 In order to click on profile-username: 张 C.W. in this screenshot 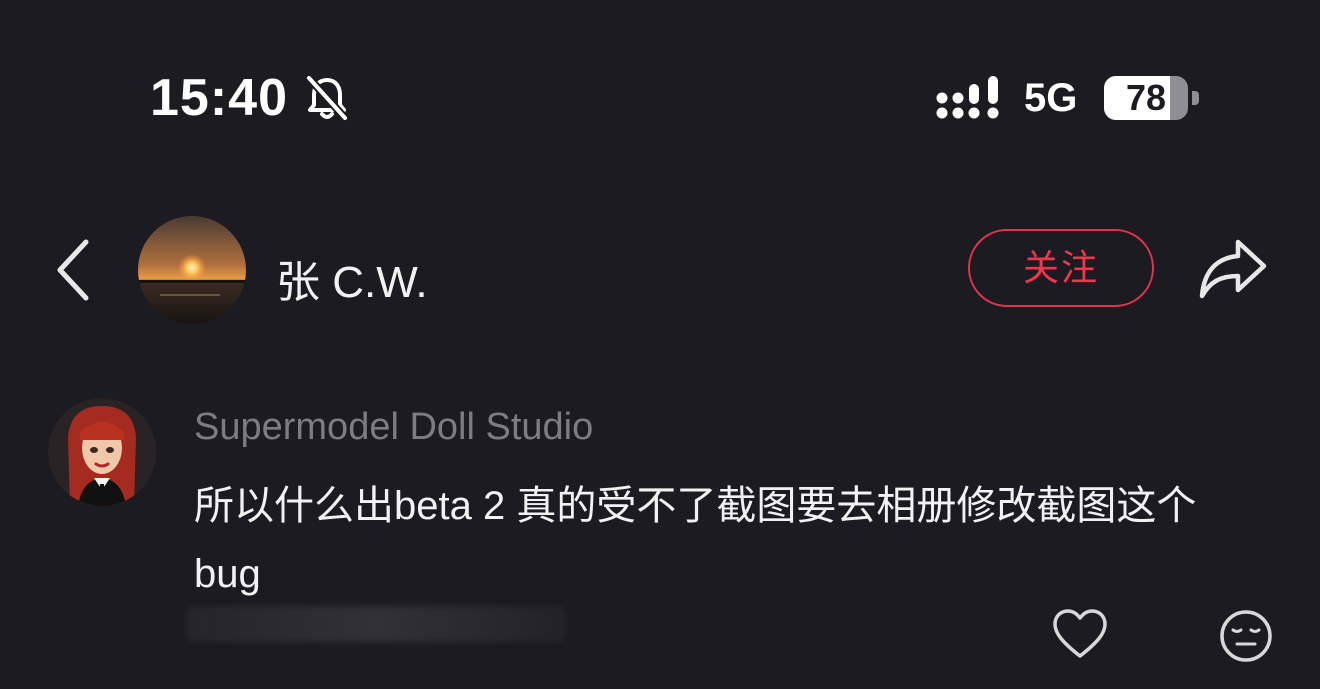, I will do `click(352, 278)`.